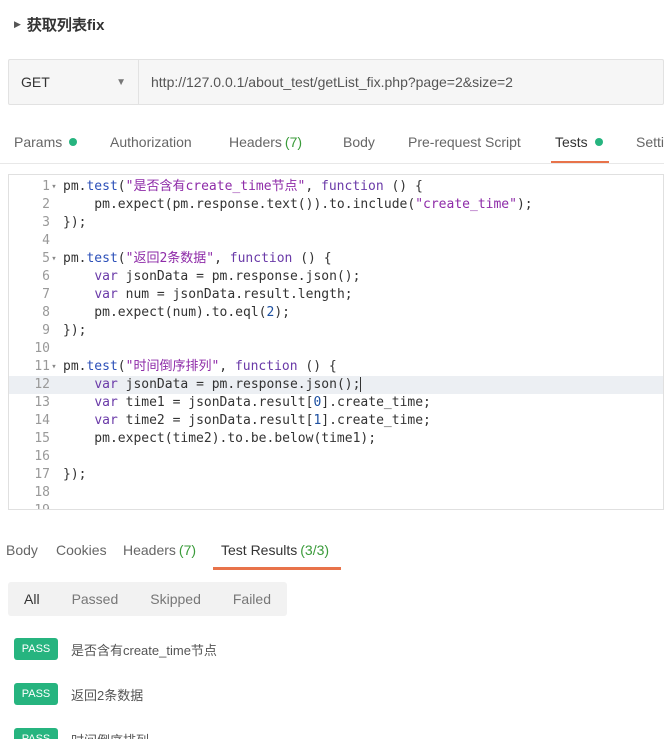  I want to click on chevron-down-icon: ▼, so click(121, 82).